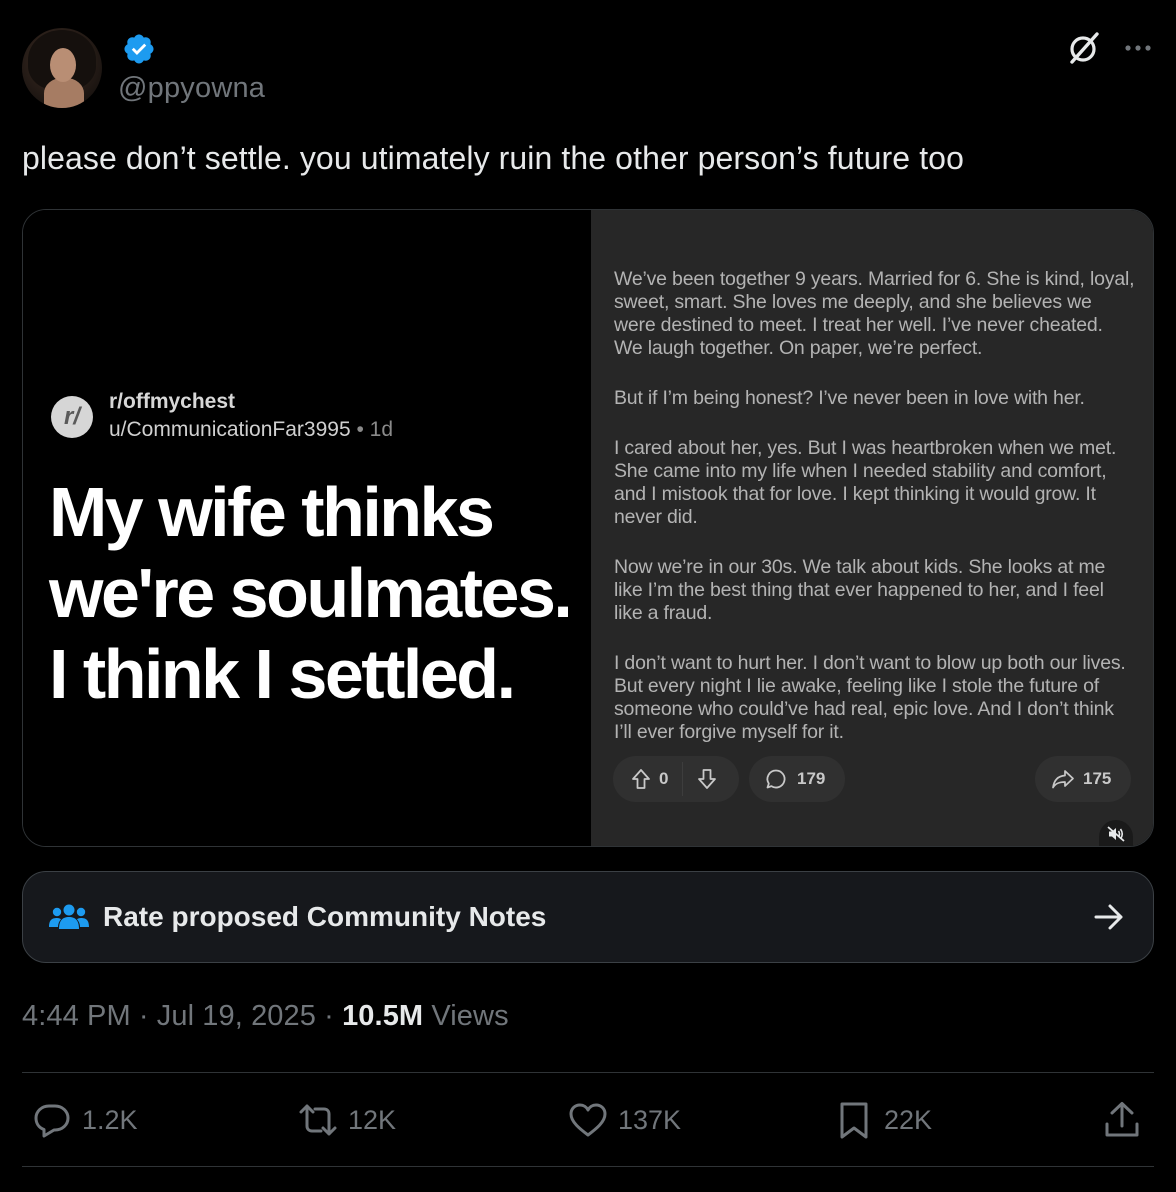 This screenshot has height=1192, width=1176. I want to click on share-button, so click(1122, 1120).